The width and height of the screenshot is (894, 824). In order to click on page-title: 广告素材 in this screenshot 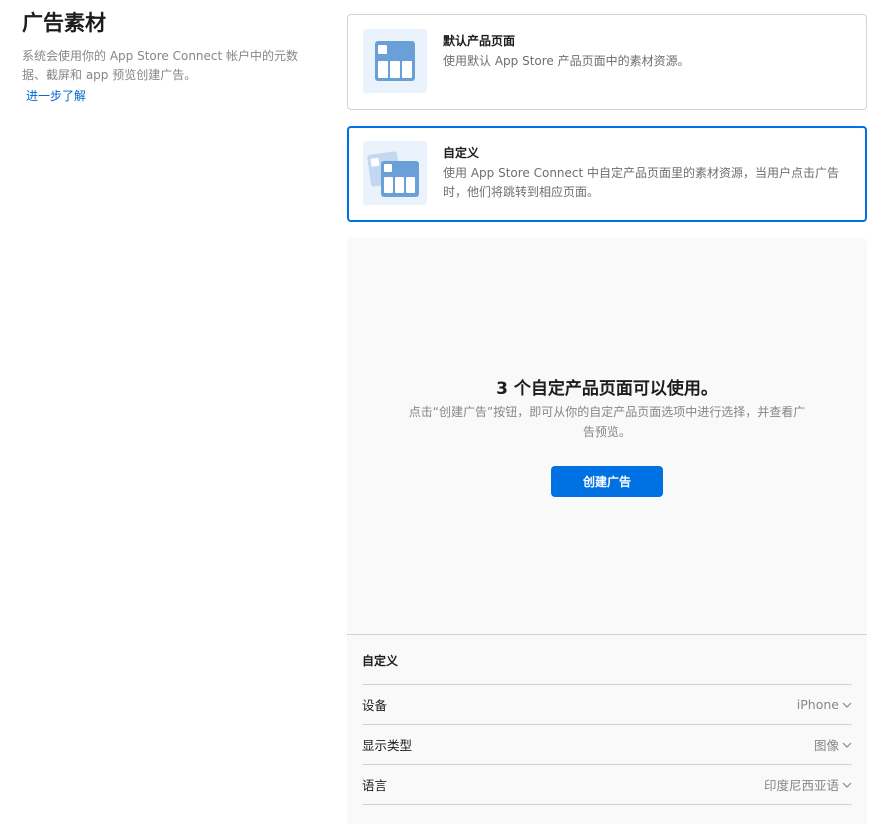, I will do `click(64, 23)`.